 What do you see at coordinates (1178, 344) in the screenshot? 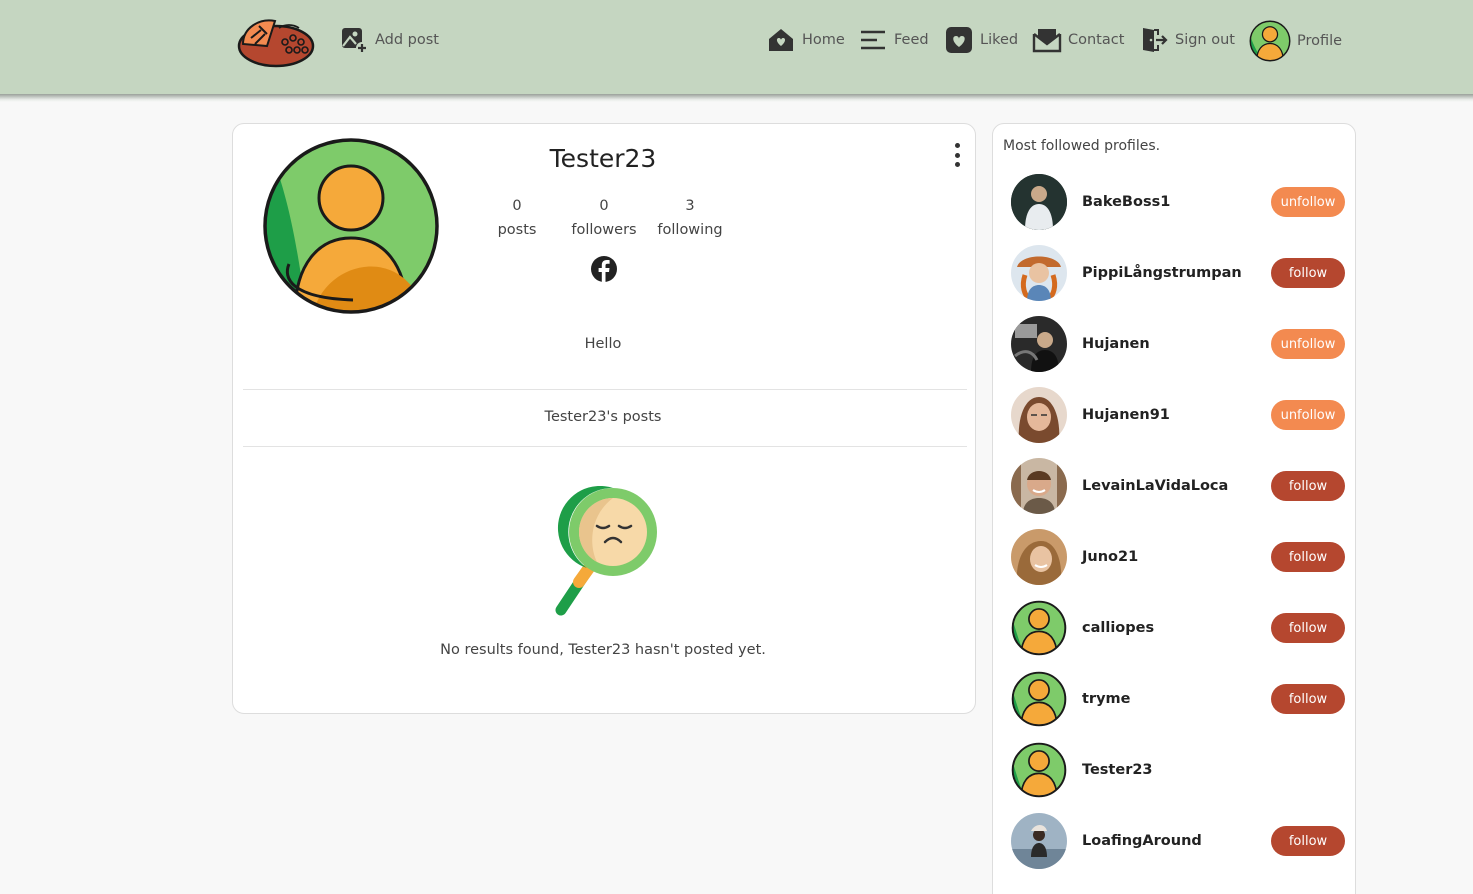
I see `profile-row: Hujanen unfollow` at bounding box center [1178, 344].